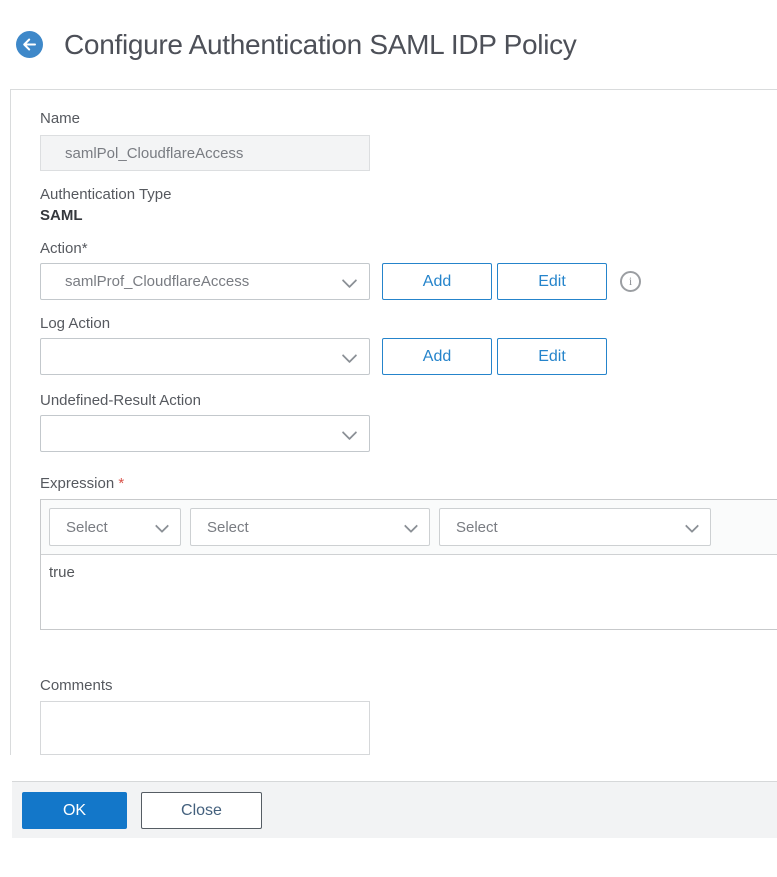 Image resolution: width=777 pixels, height=877 pixels. Describe the element at coordinates (205, 356) in the screenshot. I see `log-action-select` at that location.